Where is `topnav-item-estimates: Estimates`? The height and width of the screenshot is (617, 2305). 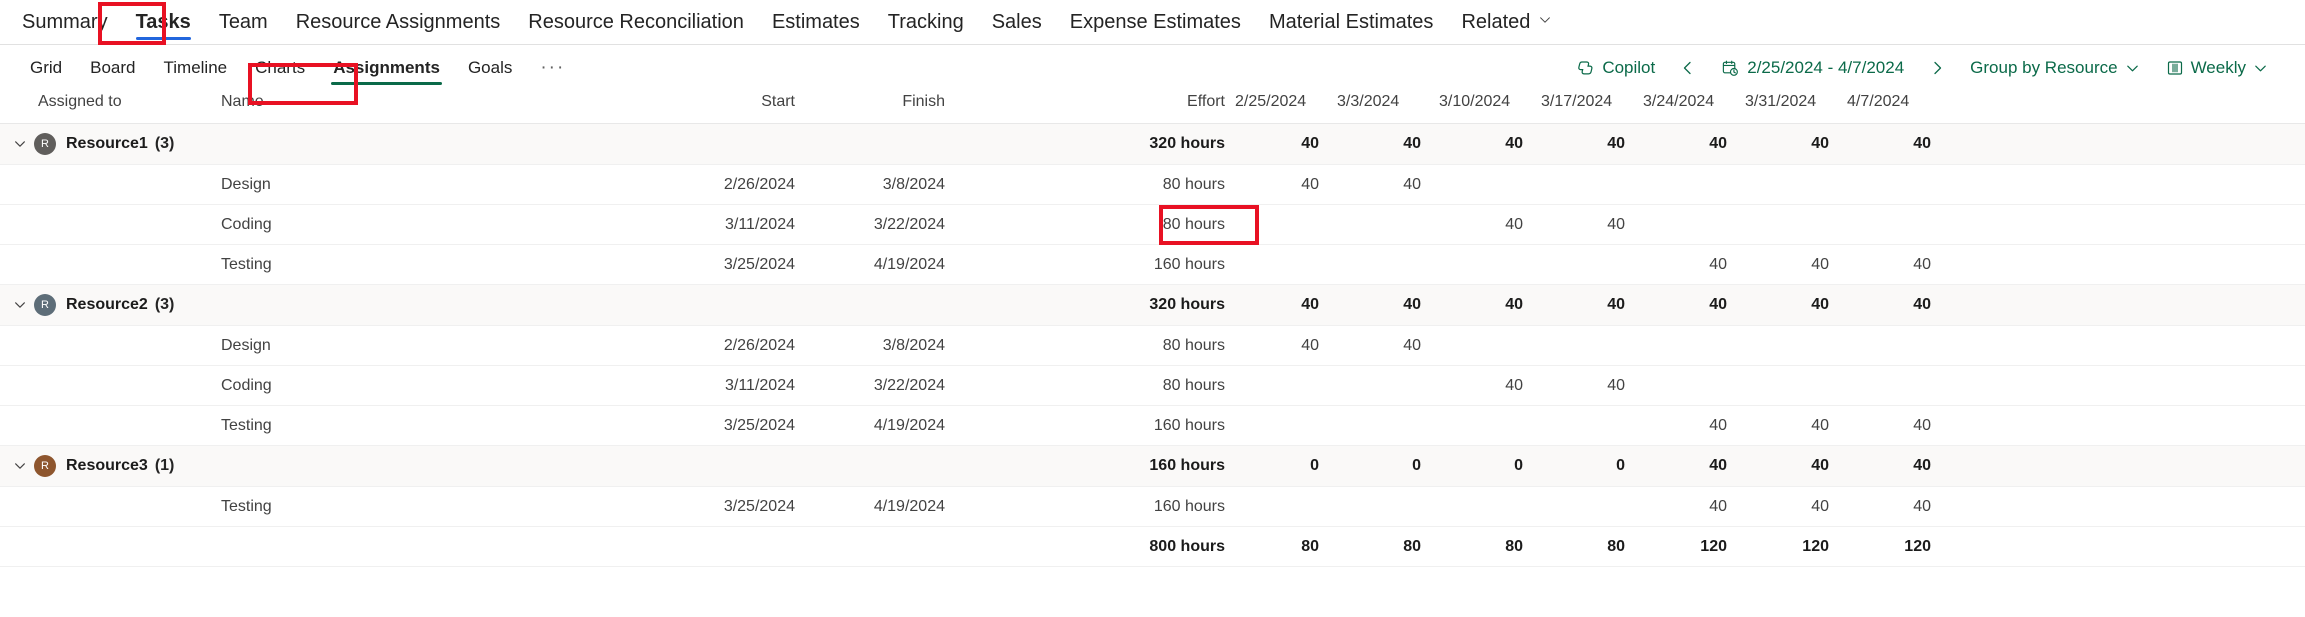 topnav-item-estimates: Estimates is located at coordinates (816, 22).